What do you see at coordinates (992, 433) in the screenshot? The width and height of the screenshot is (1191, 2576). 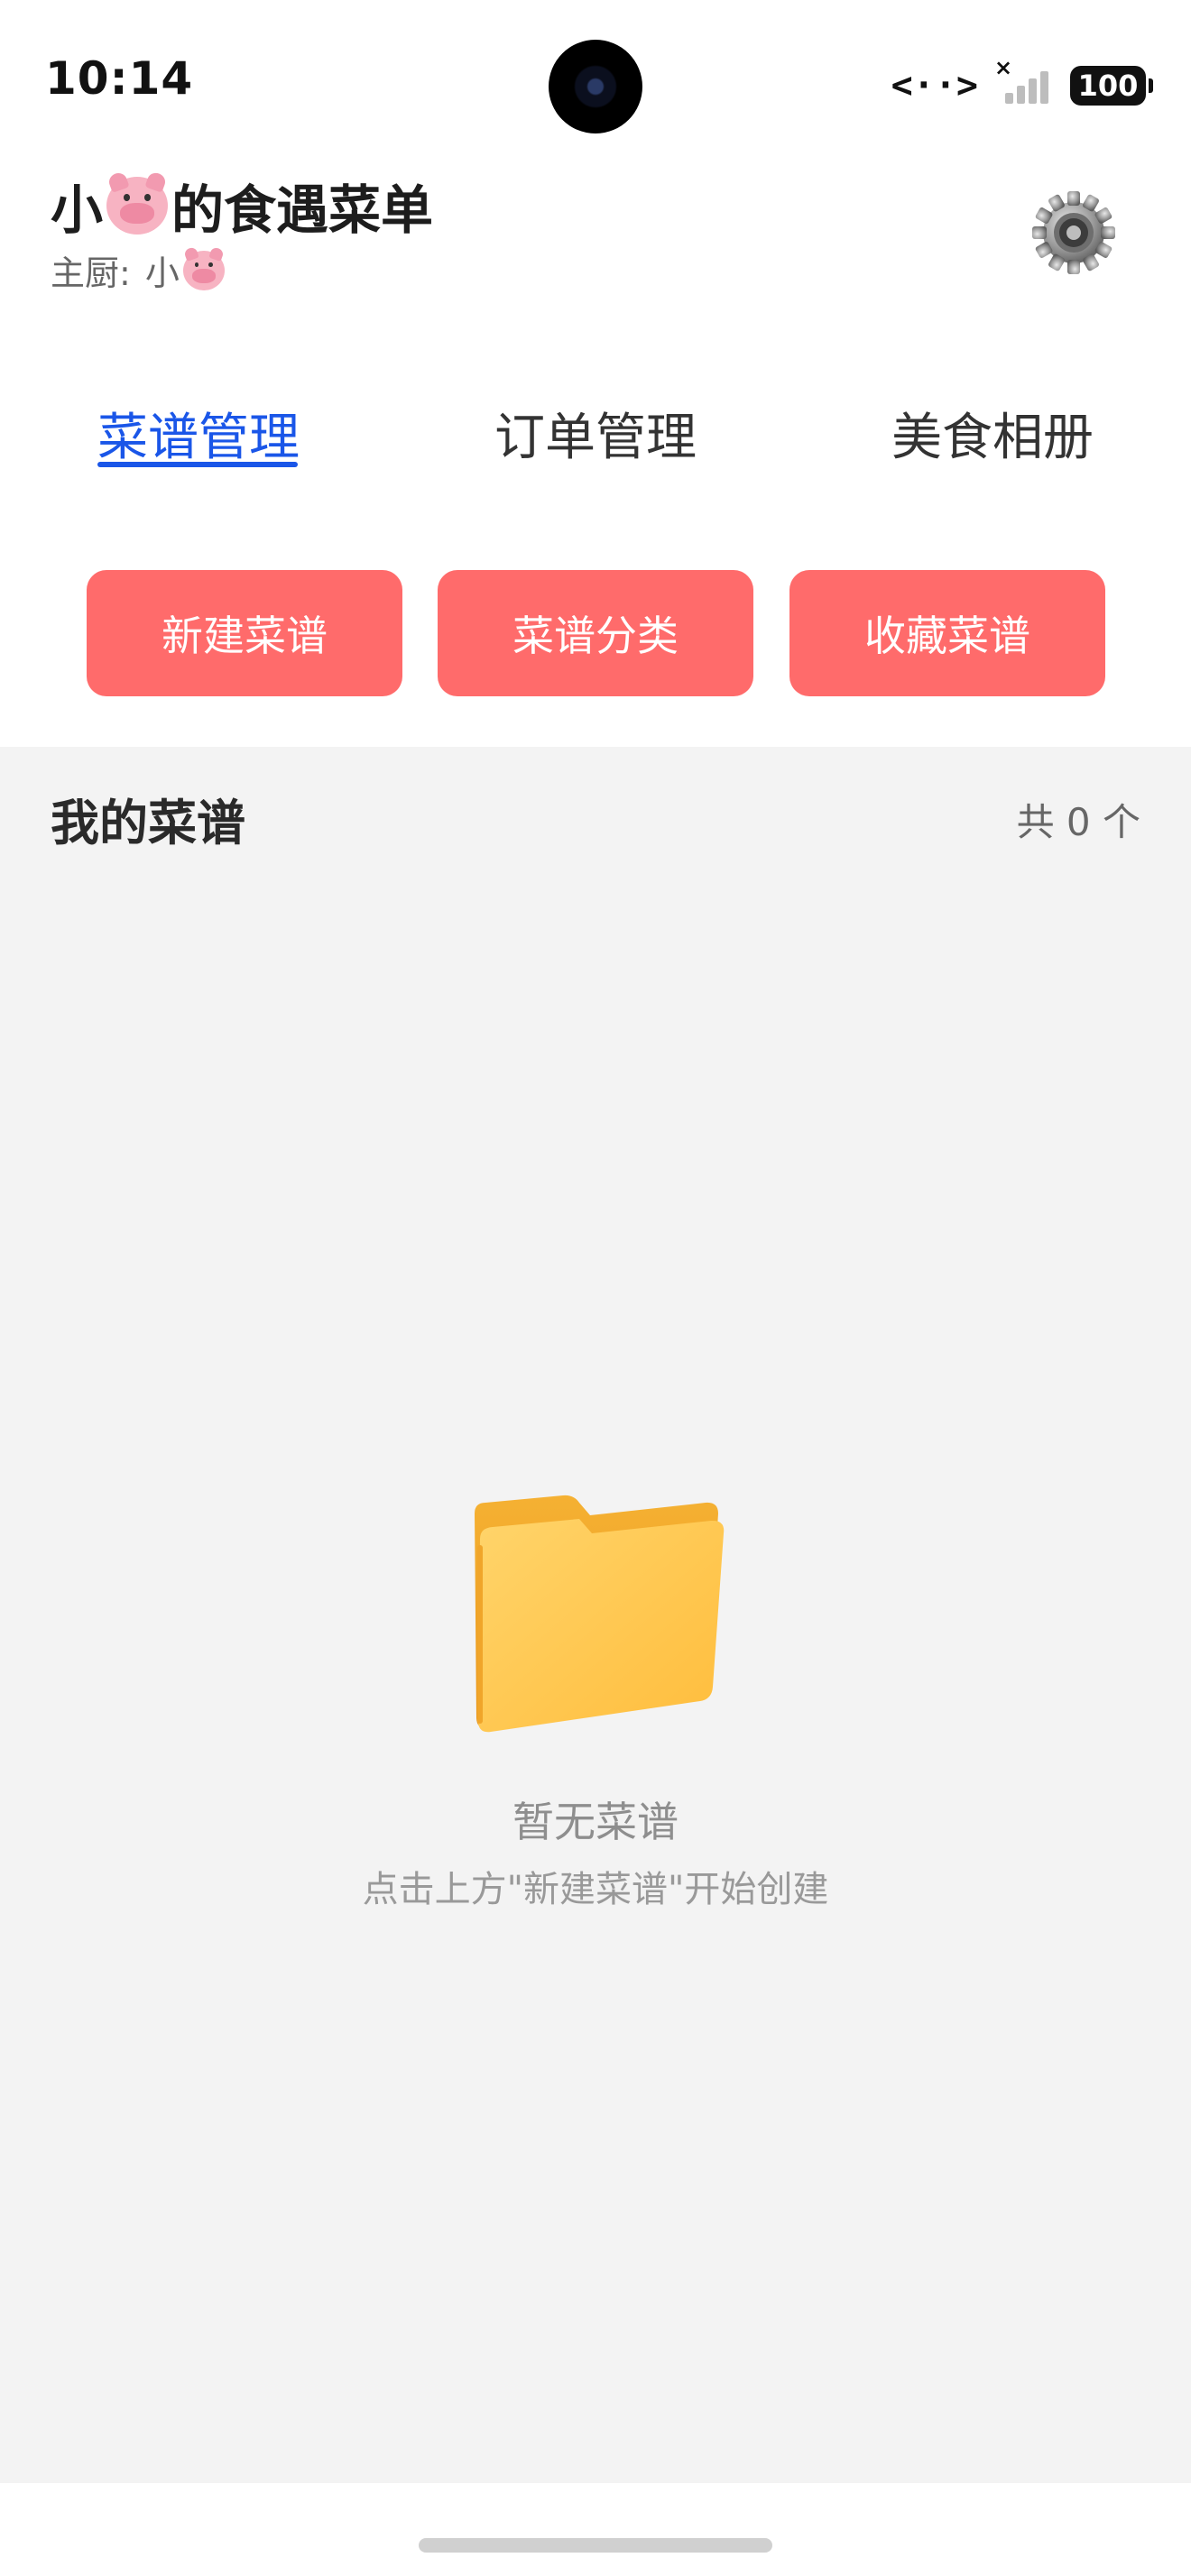 I see `tab-food-album: 美食相册` at bounding box center [992, 433].